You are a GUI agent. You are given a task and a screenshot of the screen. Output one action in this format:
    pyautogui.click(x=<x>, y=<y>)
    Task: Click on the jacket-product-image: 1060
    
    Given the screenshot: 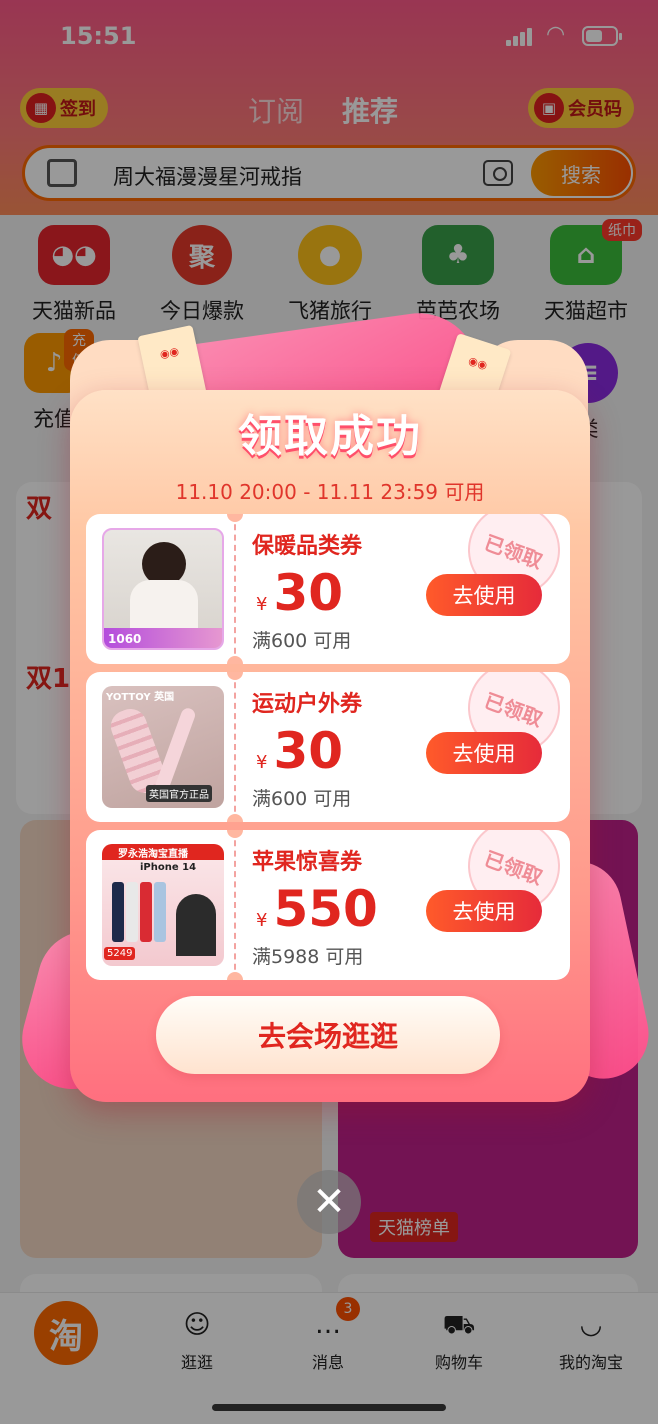 What is the action you would take?
    pyautogui.click(x=163, y=589)
    